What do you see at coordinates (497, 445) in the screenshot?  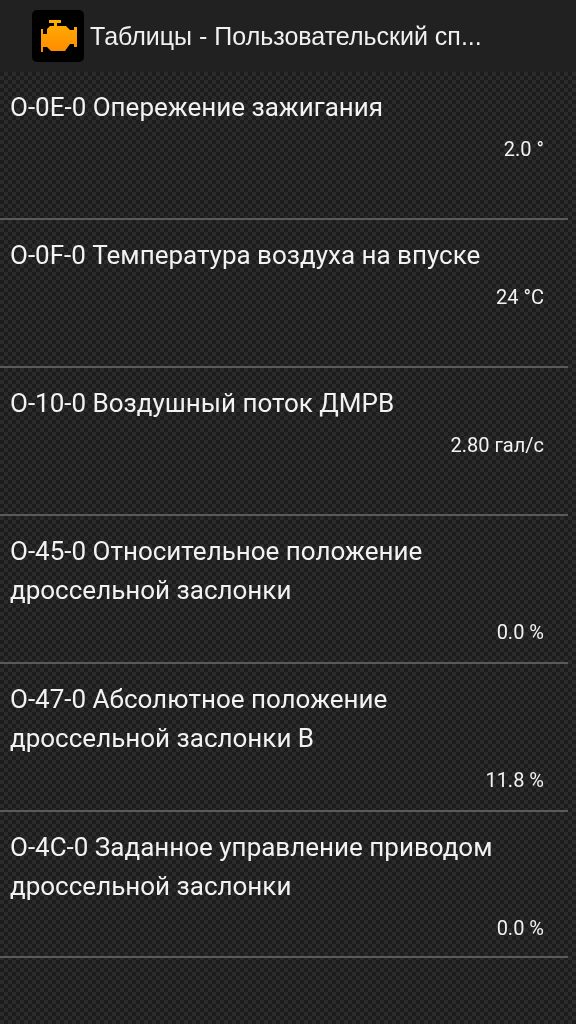 I see `reading-value: 2.80 гал/с` at bounding box center [497, 445].